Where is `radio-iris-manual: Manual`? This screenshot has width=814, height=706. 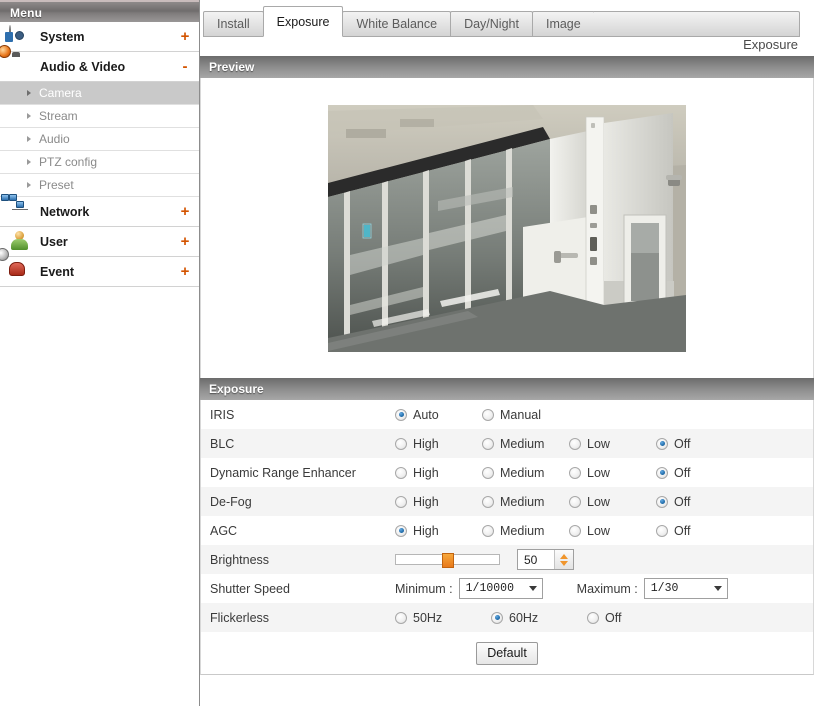 radio-iris-manual: Manual is located at coordinates (525, 415).